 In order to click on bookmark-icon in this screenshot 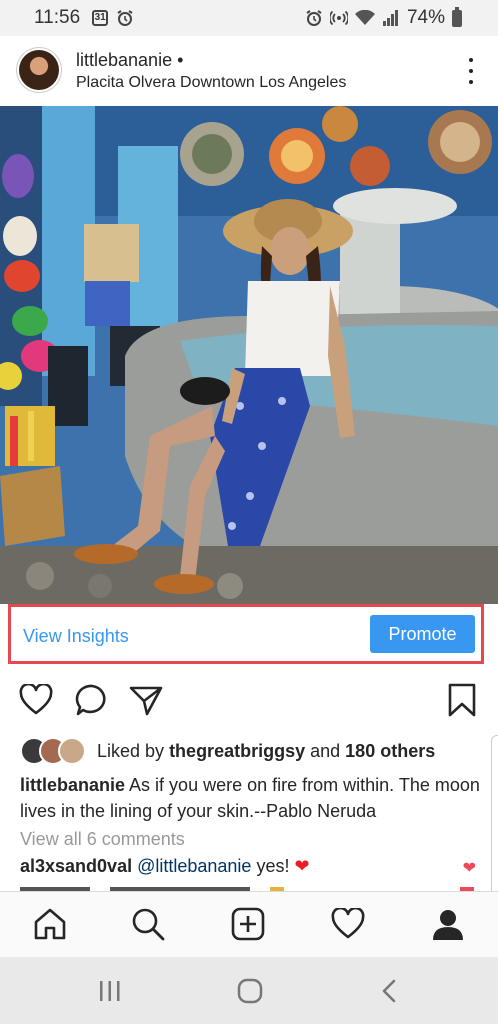, I will do `click(462, 700)`.